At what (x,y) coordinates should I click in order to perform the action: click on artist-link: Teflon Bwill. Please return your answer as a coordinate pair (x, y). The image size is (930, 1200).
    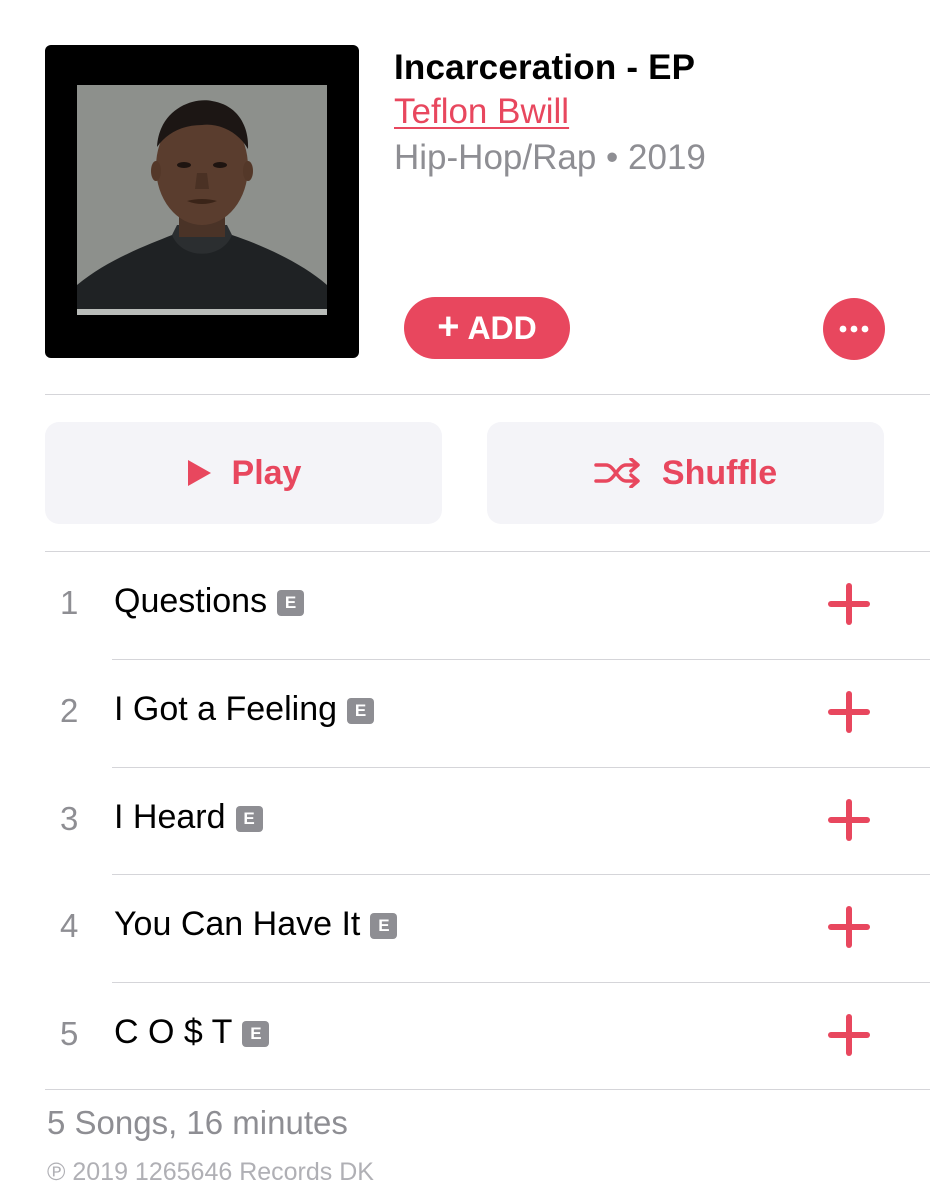
    Looking at the image, I should click on (481, 112).